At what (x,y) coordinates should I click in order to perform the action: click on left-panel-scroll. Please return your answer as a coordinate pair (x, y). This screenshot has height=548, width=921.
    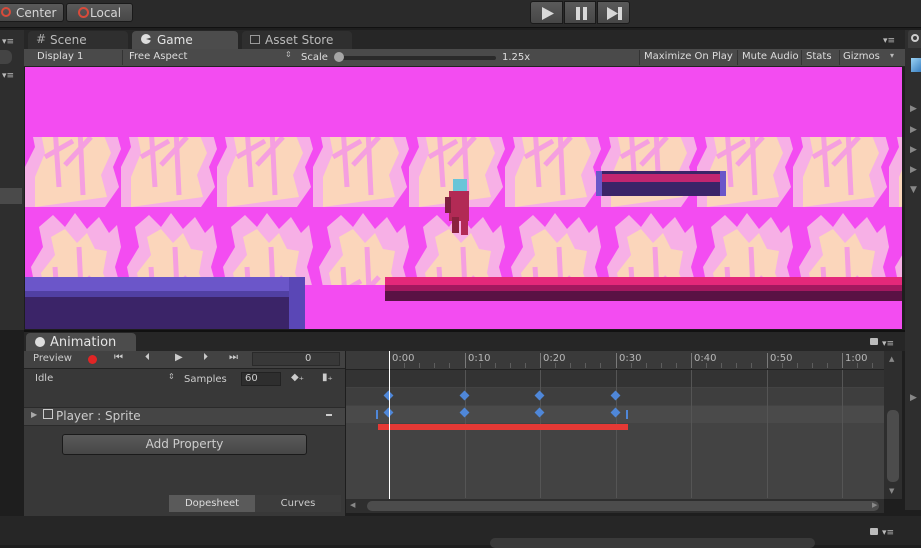
    Looking at the image, I should click on (6, 57).